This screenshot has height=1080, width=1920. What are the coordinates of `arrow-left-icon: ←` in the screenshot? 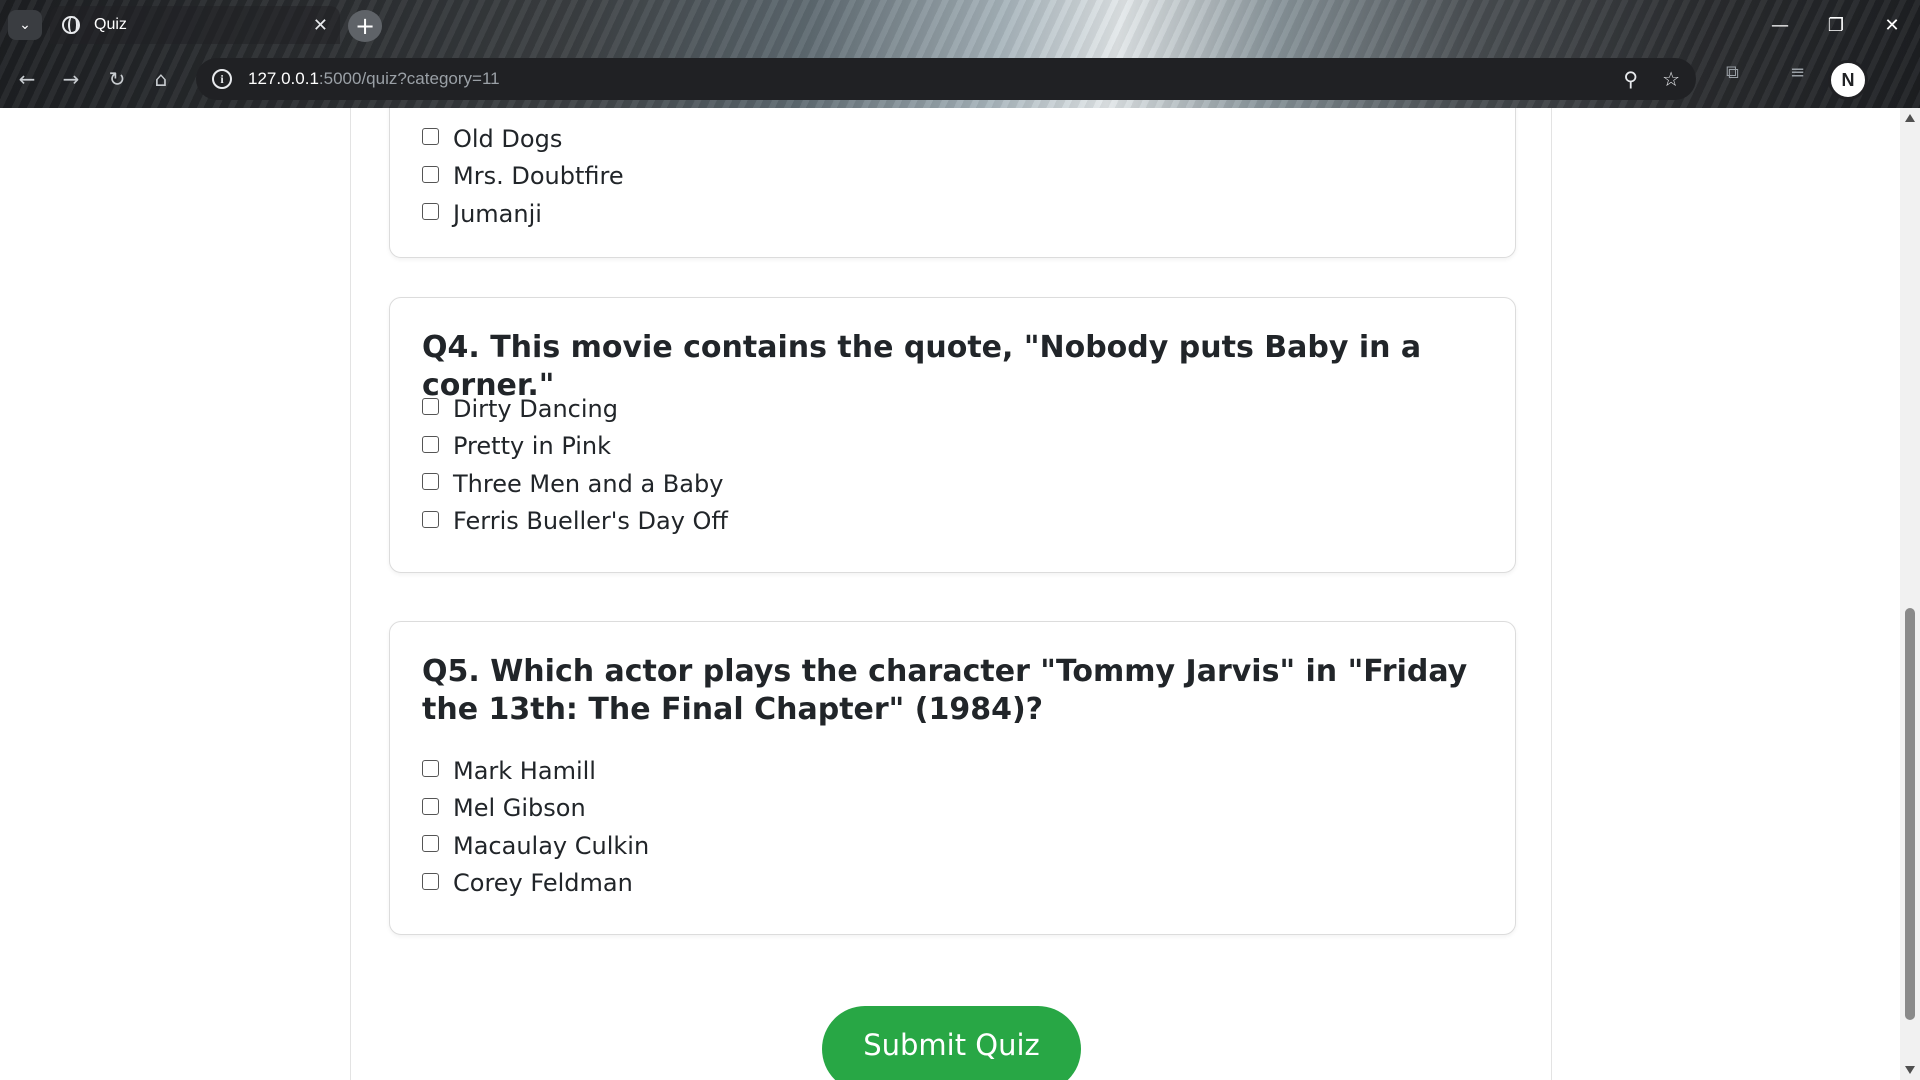 It's located at (27, 79).